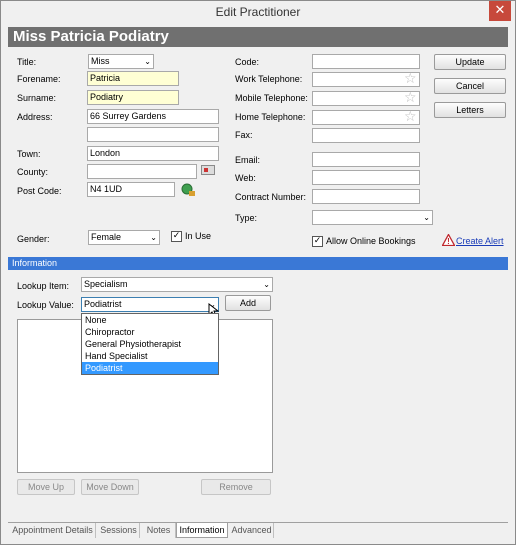 This screenshot has width=516, height=545. Describe the element at coordinates (35, 117) in the screenshot. I see `address-label: Address:` at that location.